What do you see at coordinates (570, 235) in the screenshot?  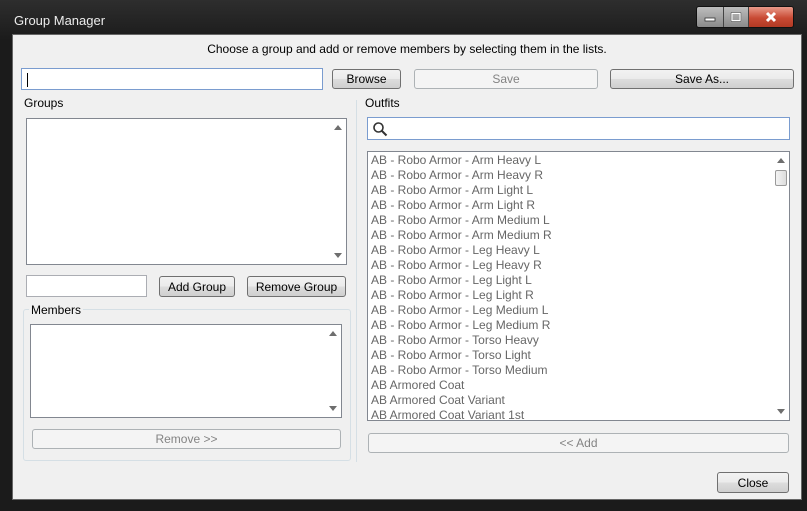 I see `list-item: AB - Robo Armor - Arm Medium R` at bounding box center [570, 235].